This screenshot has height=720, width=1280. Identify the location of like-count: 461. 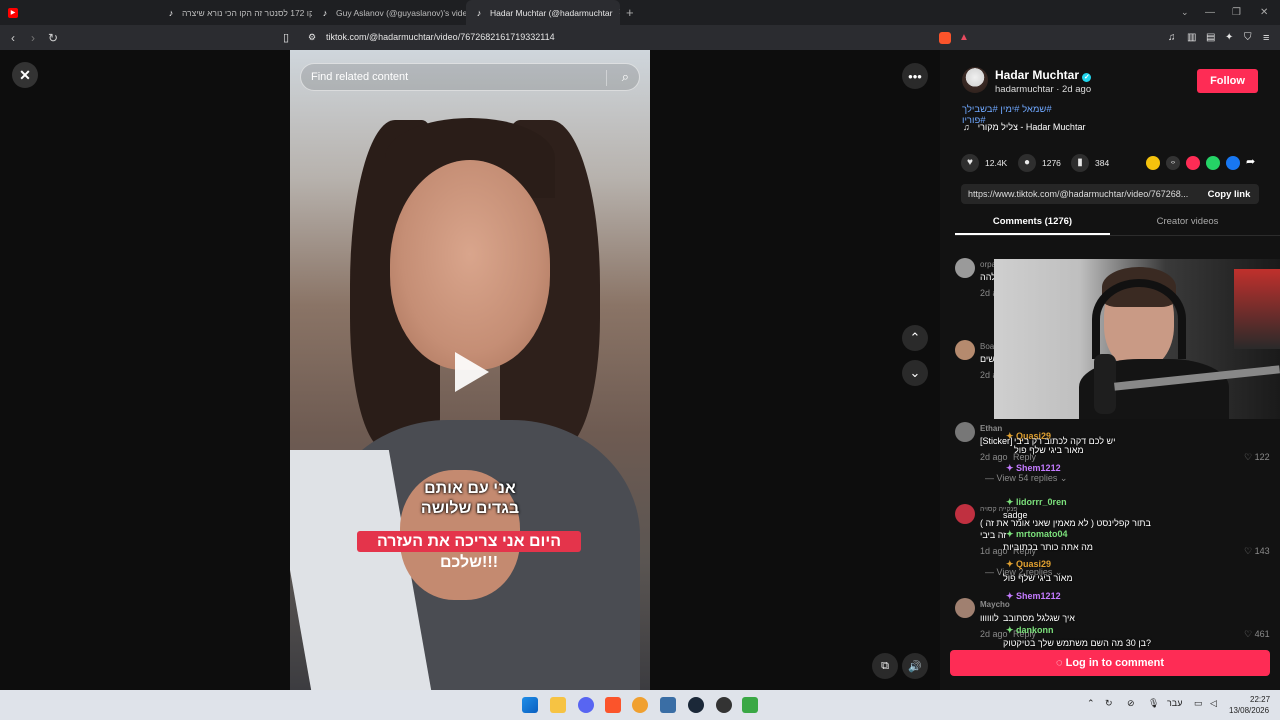
(1262, 634).